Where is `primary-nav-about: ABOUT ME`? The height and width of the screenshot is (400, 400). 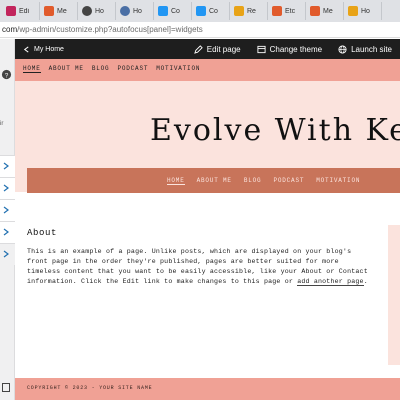
primary-nav-about: ABOUT ME is located at coordinates (214, 181).